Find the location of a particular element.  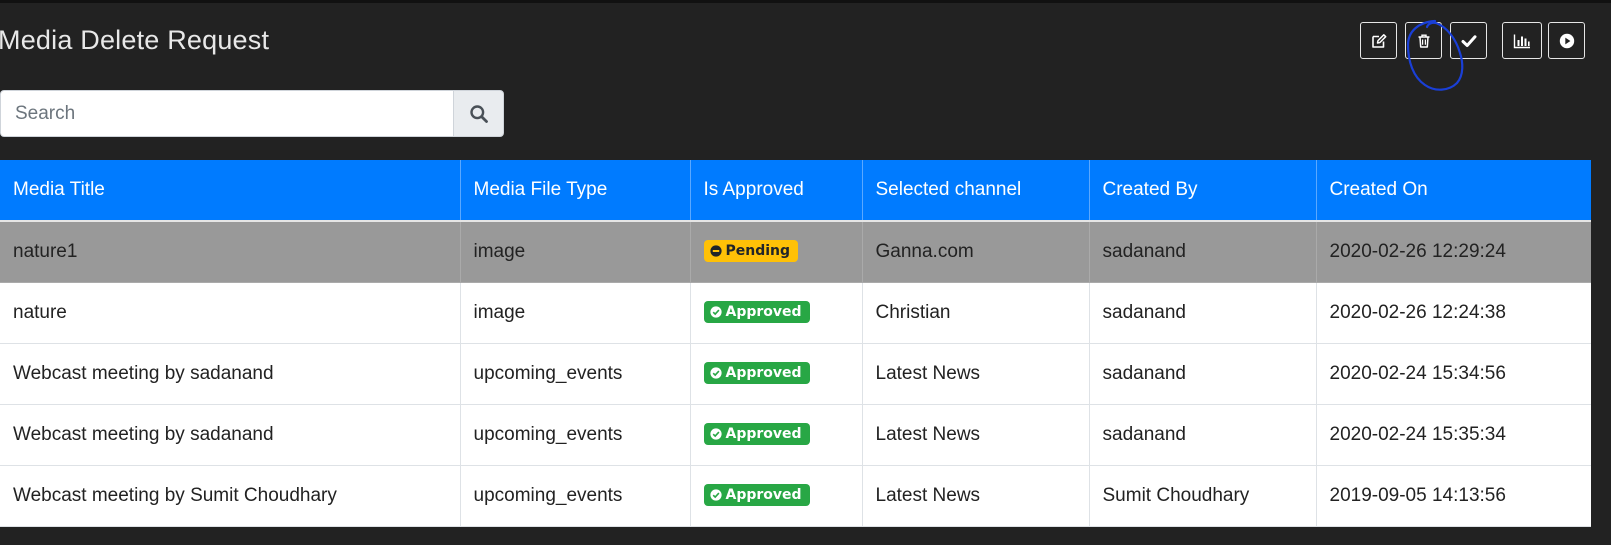

edit-button is located at coordinates (1378, 40).